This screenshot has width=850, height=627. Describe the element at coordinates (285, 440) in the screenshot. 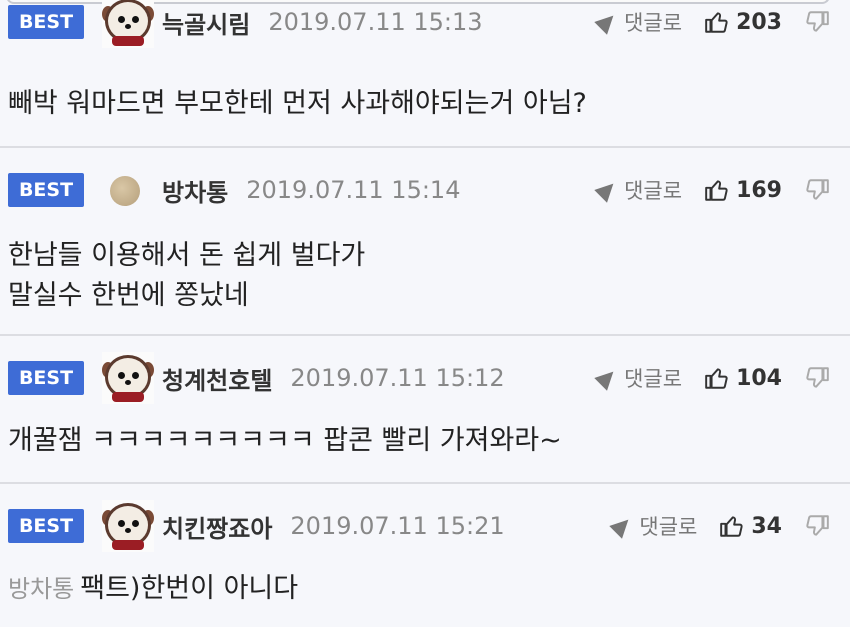

I see `comment-line: 개꿀잼 ㅋㅋㅋㅋㅋㅋㅋㅋㅋ 팝콘 빨리 가져와라~` at that location.